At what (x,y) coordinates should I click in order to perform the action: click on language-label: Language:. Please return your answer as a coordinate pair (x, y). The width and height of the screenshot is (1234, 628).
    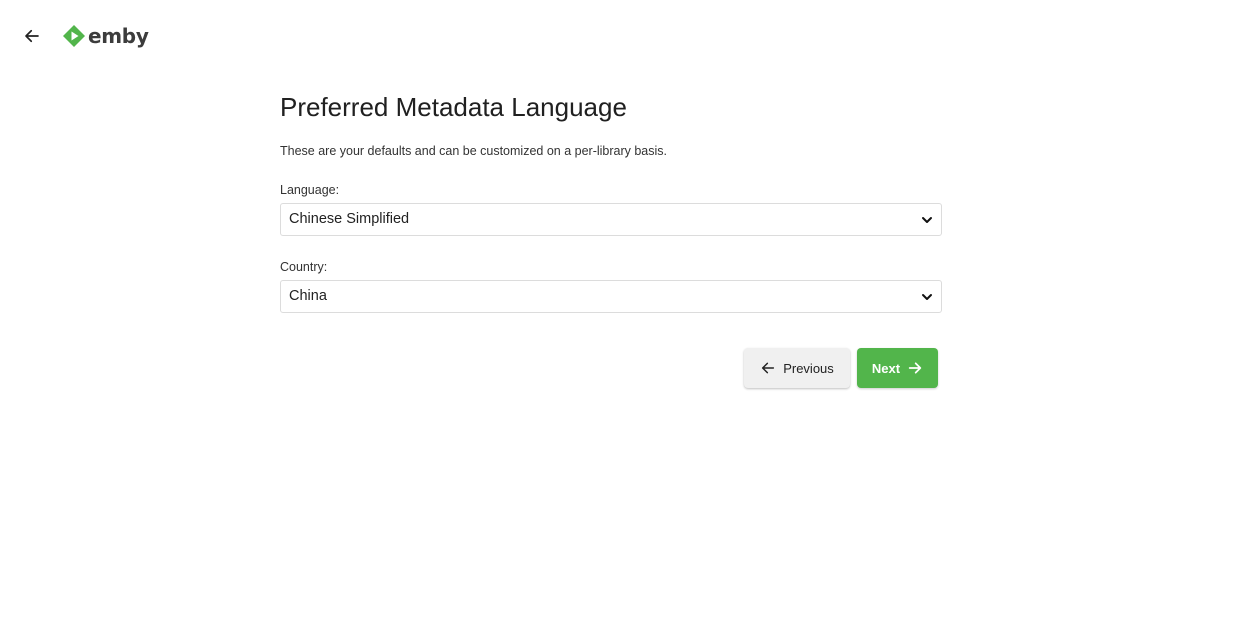
    Looking at the image, I should click on (310, 190).